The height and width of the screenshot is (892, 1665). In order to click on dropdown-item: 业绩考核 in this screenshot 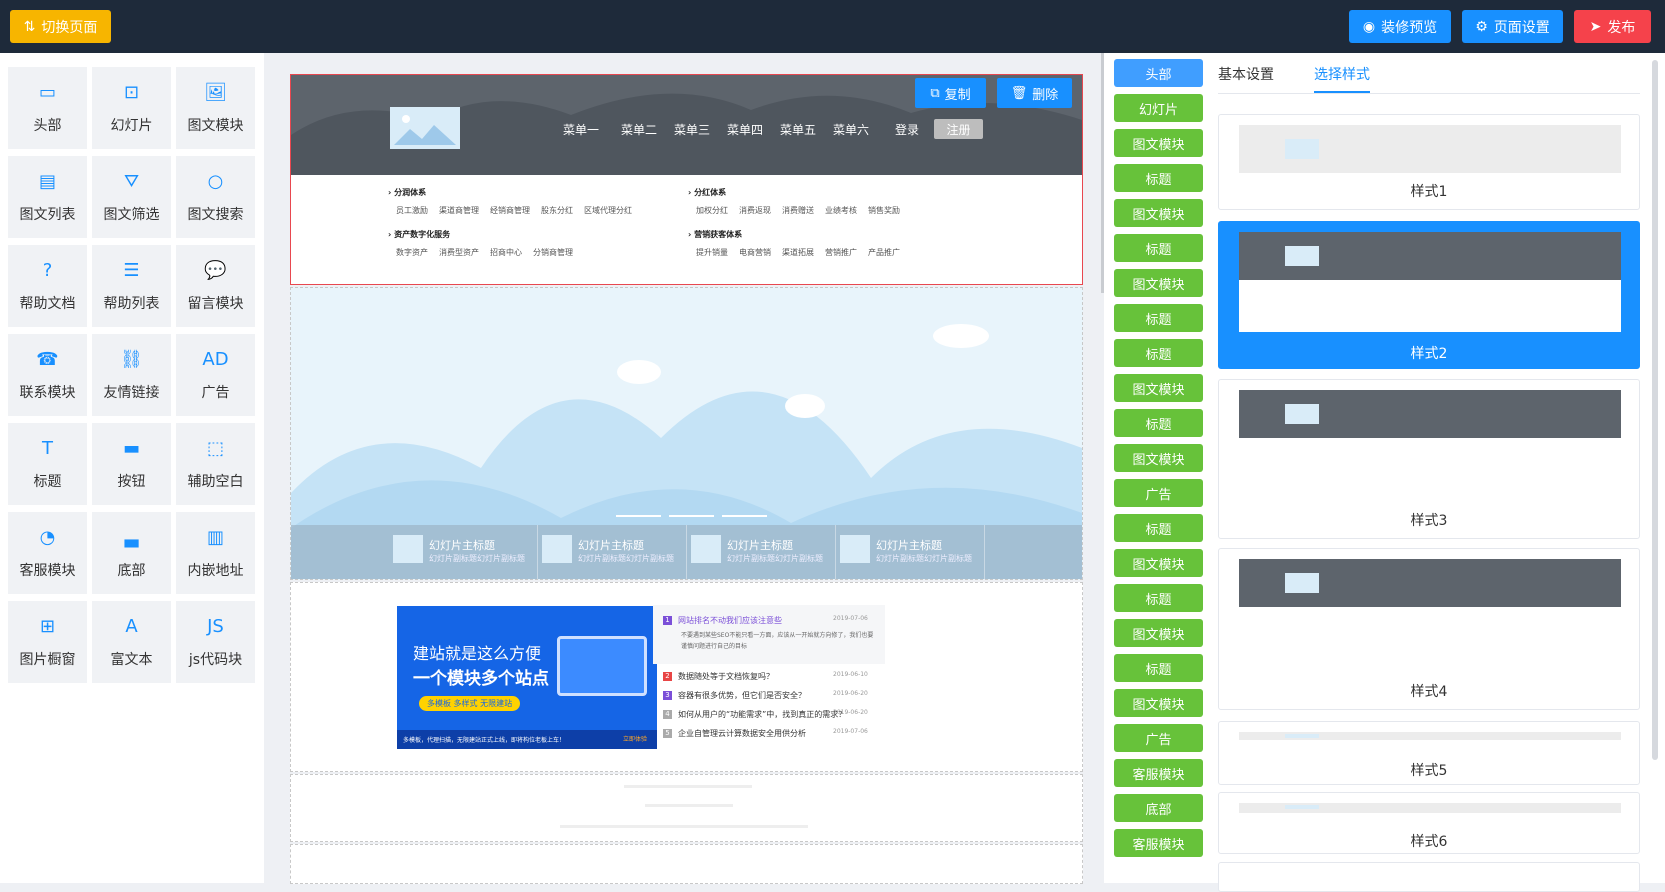, I will do `click(841, 210)`.